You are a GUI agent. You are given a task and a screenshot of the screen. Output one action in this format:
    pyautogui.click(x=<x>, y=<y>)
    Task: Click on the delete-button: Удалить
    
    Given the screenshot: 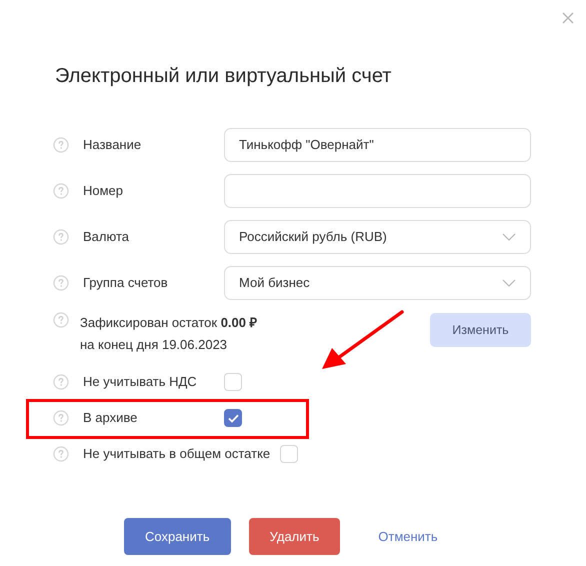 What is the action you would take?
    pyautogui.click(x=294, y=537)
    